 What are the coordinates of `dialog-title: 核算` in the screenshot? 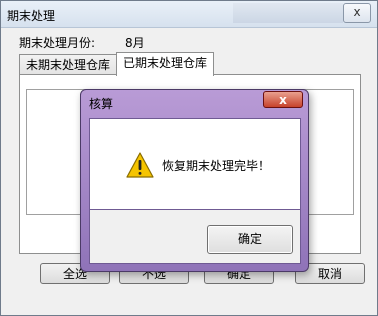 It's located at (101, 104).